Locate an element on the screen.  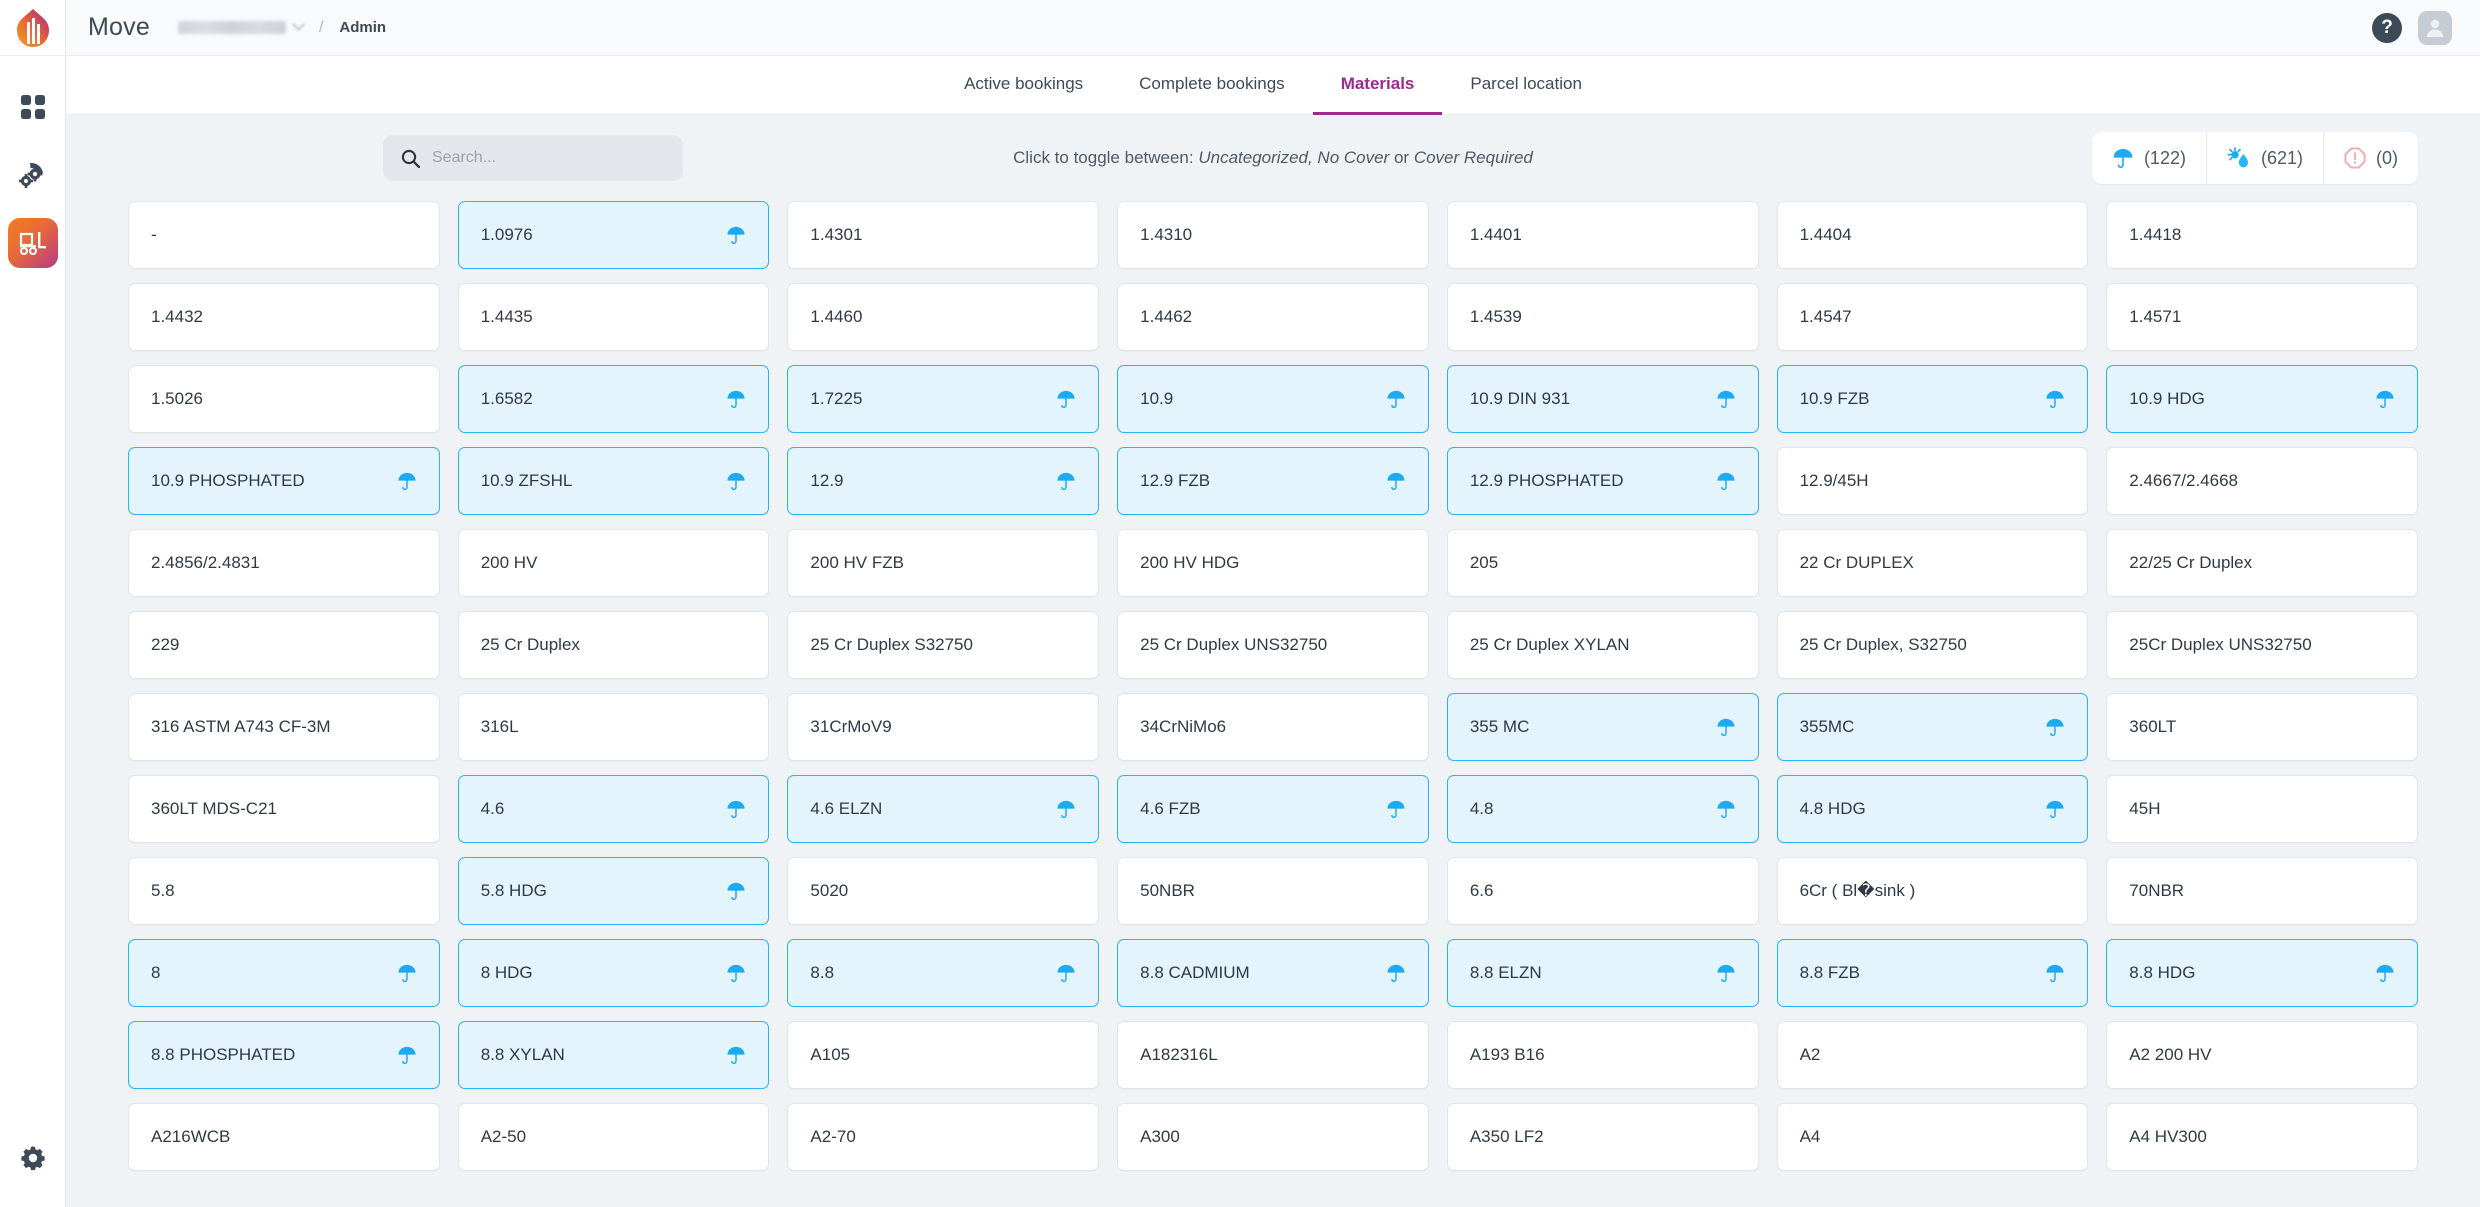
material-card: 12.9 FZB is located at coordinates (1273, 481).